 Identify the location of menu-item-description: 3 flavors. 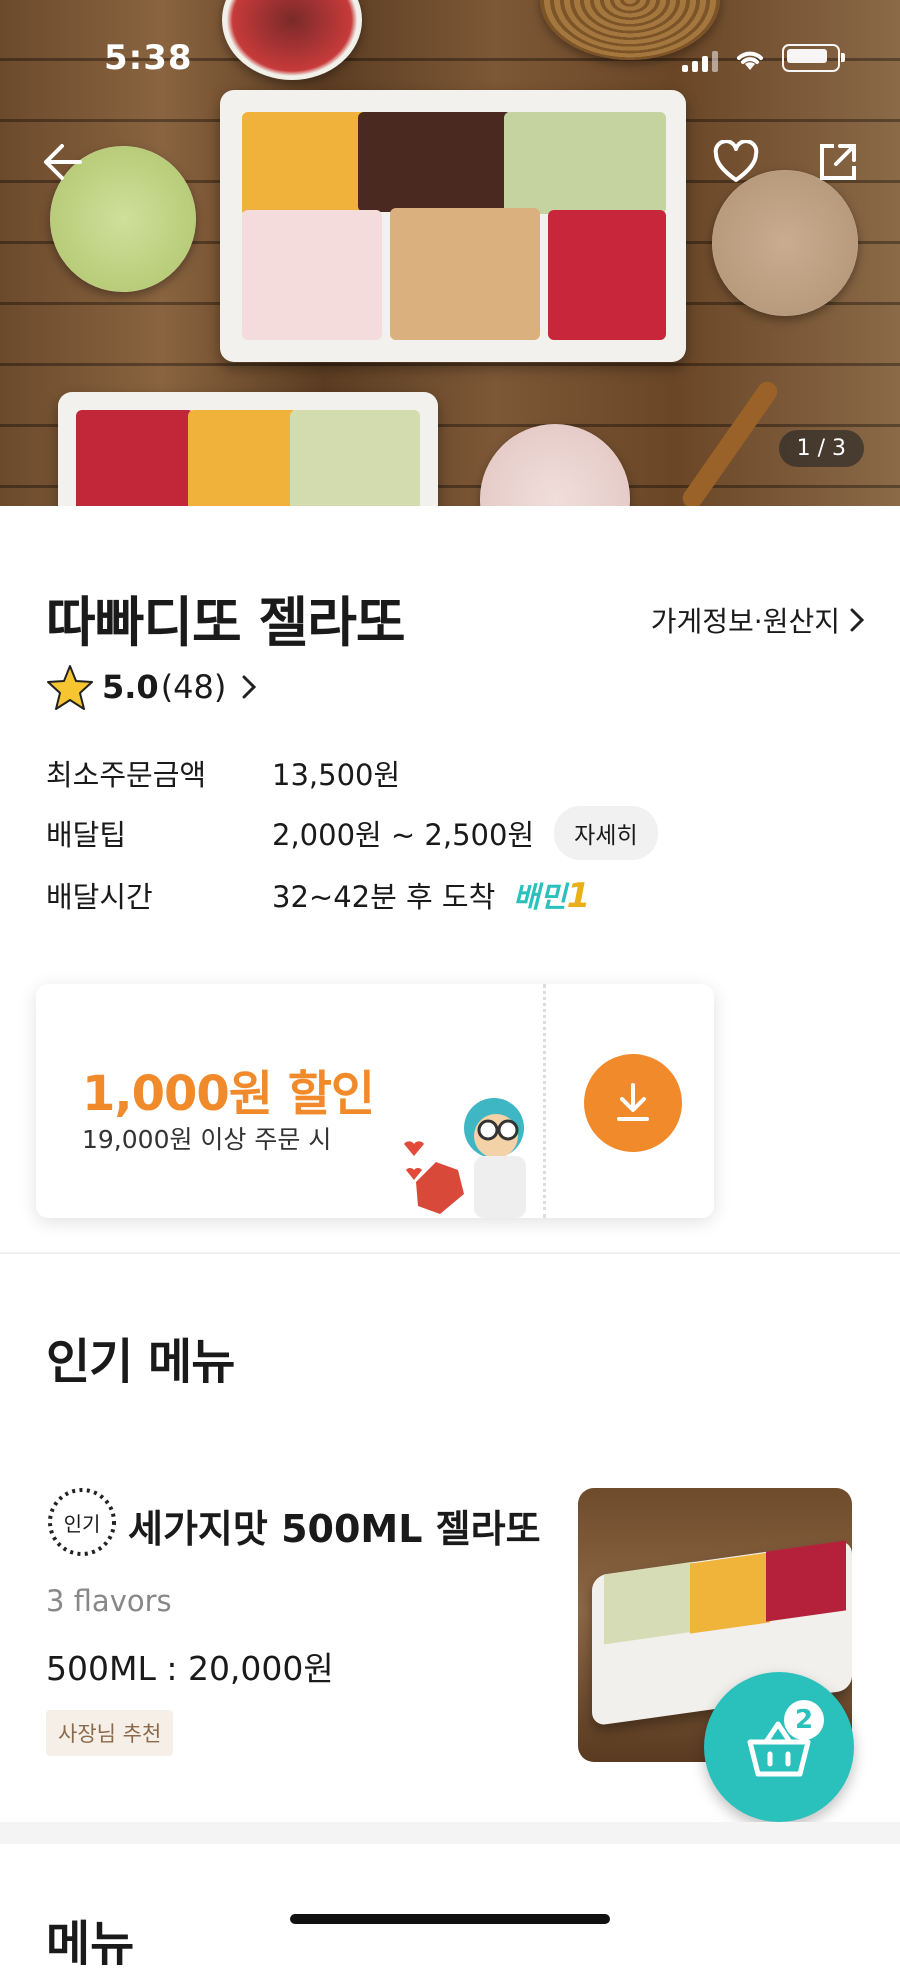
(109, 1601).